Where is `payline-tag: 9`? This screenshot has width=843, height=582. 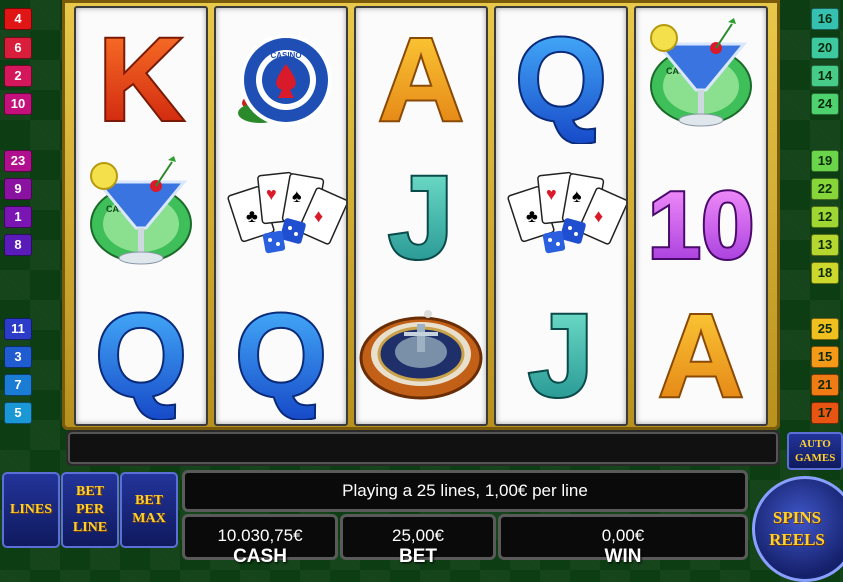
payline-tag: 9 is located at coordinates (18, 189).